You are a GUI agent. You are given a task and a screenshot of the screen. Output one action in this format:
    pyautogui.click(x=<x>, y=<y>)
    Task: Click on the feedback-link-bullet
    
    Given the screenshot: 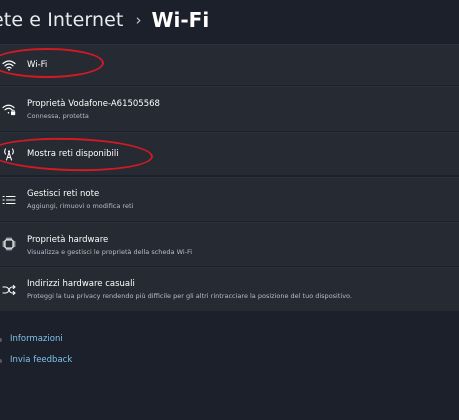 What is the action you would take?
    pyautogui.click(x=1, y=361)
    